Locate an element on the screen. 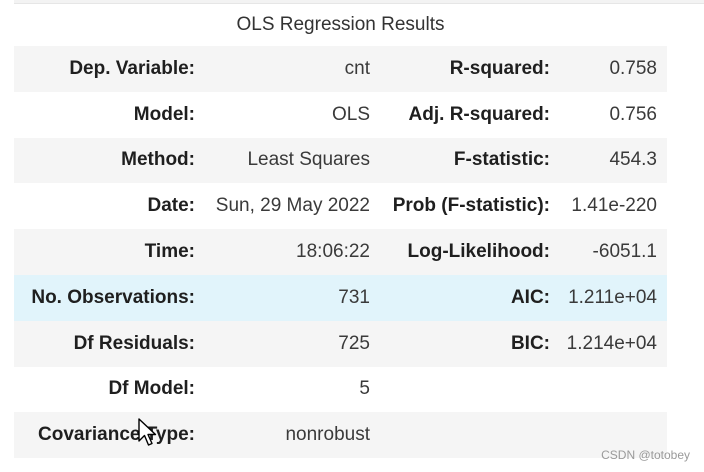  stat-value: 1.41e-220 is located at coordinates (614, 206).